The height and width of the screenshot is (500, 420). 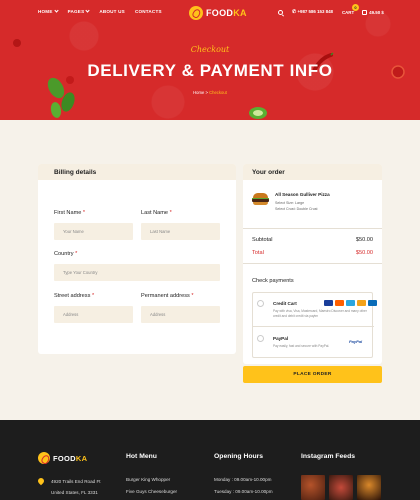 I want to click on nav-contacts: CONTACTS, so click(x=148, y=11).